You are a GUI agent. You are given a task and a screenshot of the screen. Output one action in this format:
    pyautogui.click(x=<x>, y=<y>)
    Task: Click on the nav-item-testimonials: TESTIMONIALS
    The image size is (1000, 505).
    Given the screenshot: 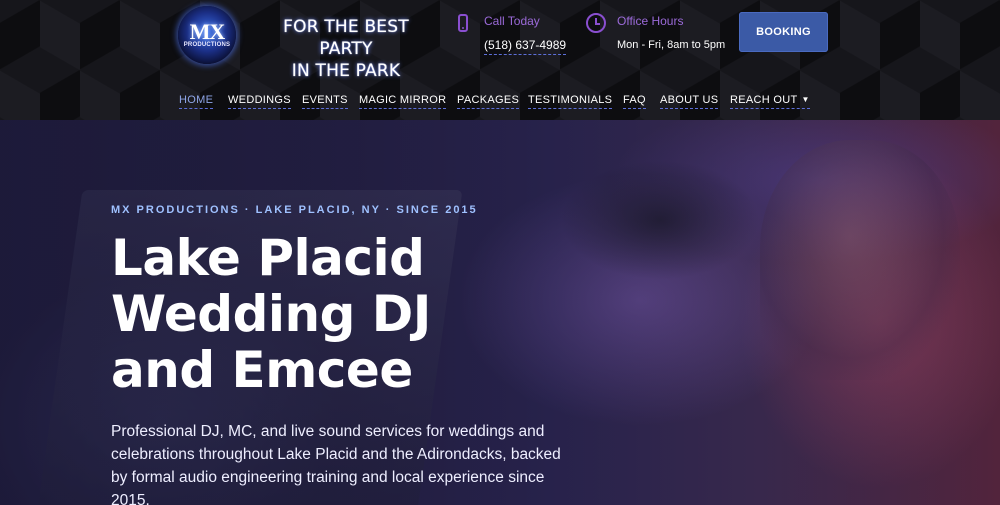 What is the action you would take?
    pyautogui.click(x=570, y=101)
    